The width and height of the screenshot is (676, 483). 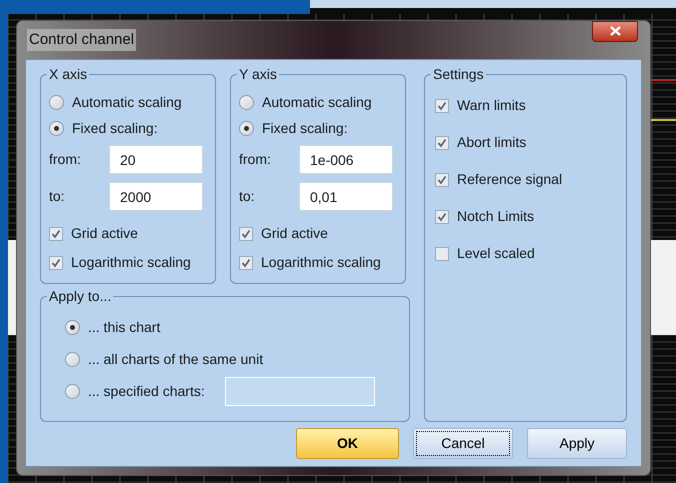 I want to click on radio-label: ... specified charts:, so click(x=146, y=391).